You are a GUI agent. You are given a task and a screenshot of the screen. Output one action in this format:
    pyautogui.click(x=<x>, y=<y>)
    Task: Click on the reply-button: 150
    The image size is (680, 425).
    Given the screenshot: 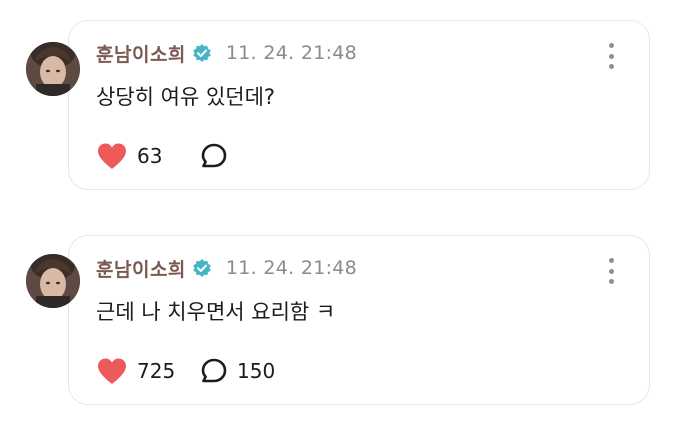 What is the action you would take?
    pyautogui.click(x=237, y=371)
    